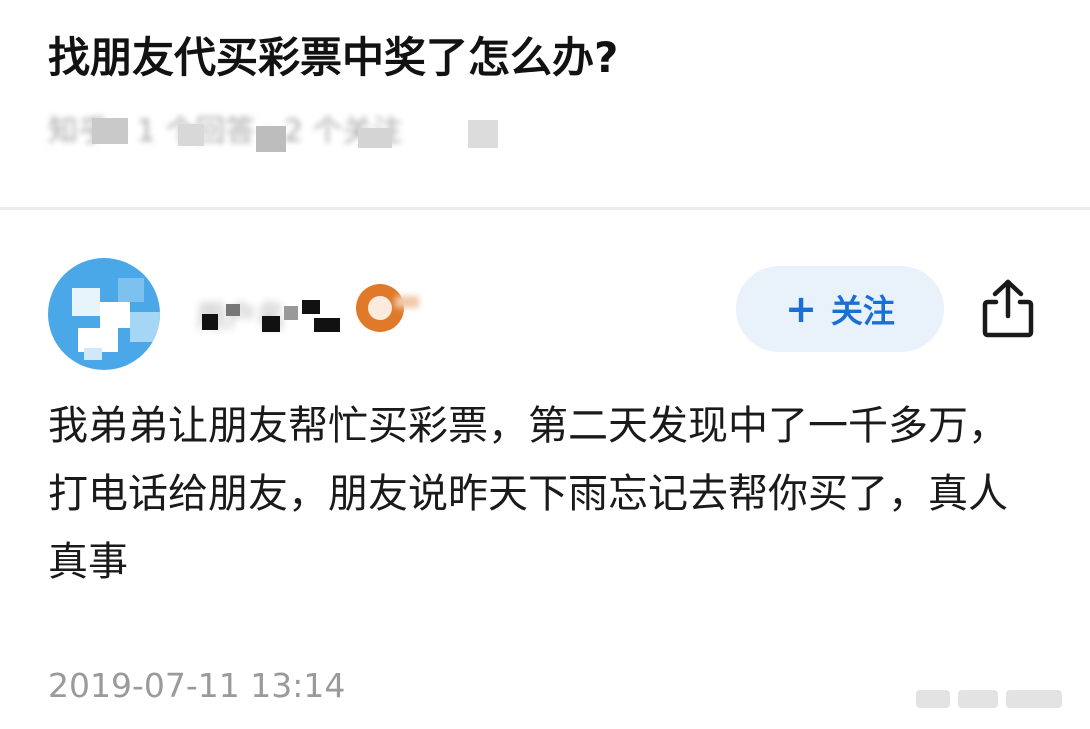 The image size is (1090, 729). What do you see at coordinates (862, 311) in the screenshot?
I see `follow-label: 关注` at bounding box center [862, 311].